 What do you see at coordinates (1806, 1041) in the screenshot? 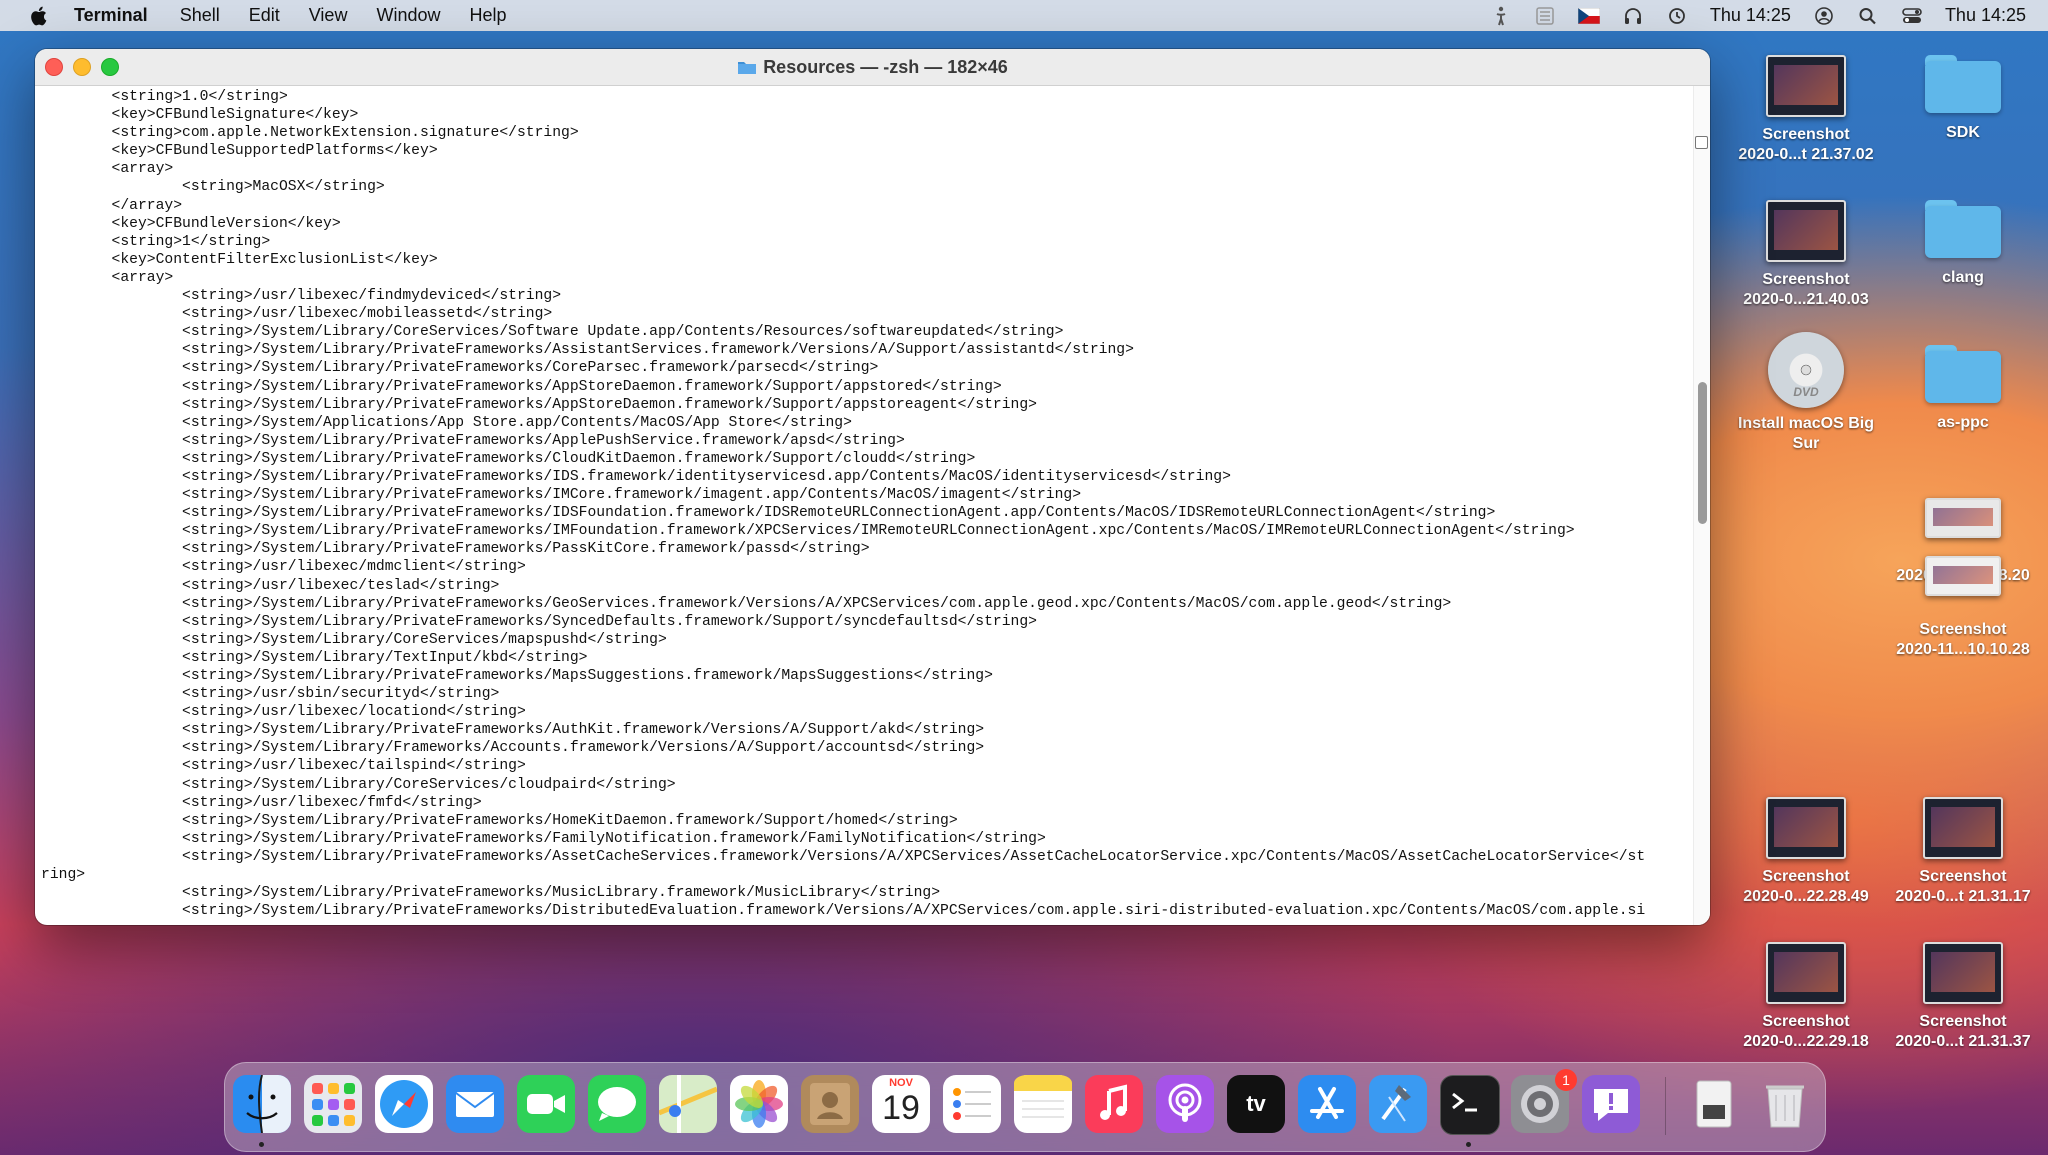
I see `desktop-item-sublabel: 2020-0...22.29.18` at bounding box center [1806, 1041].